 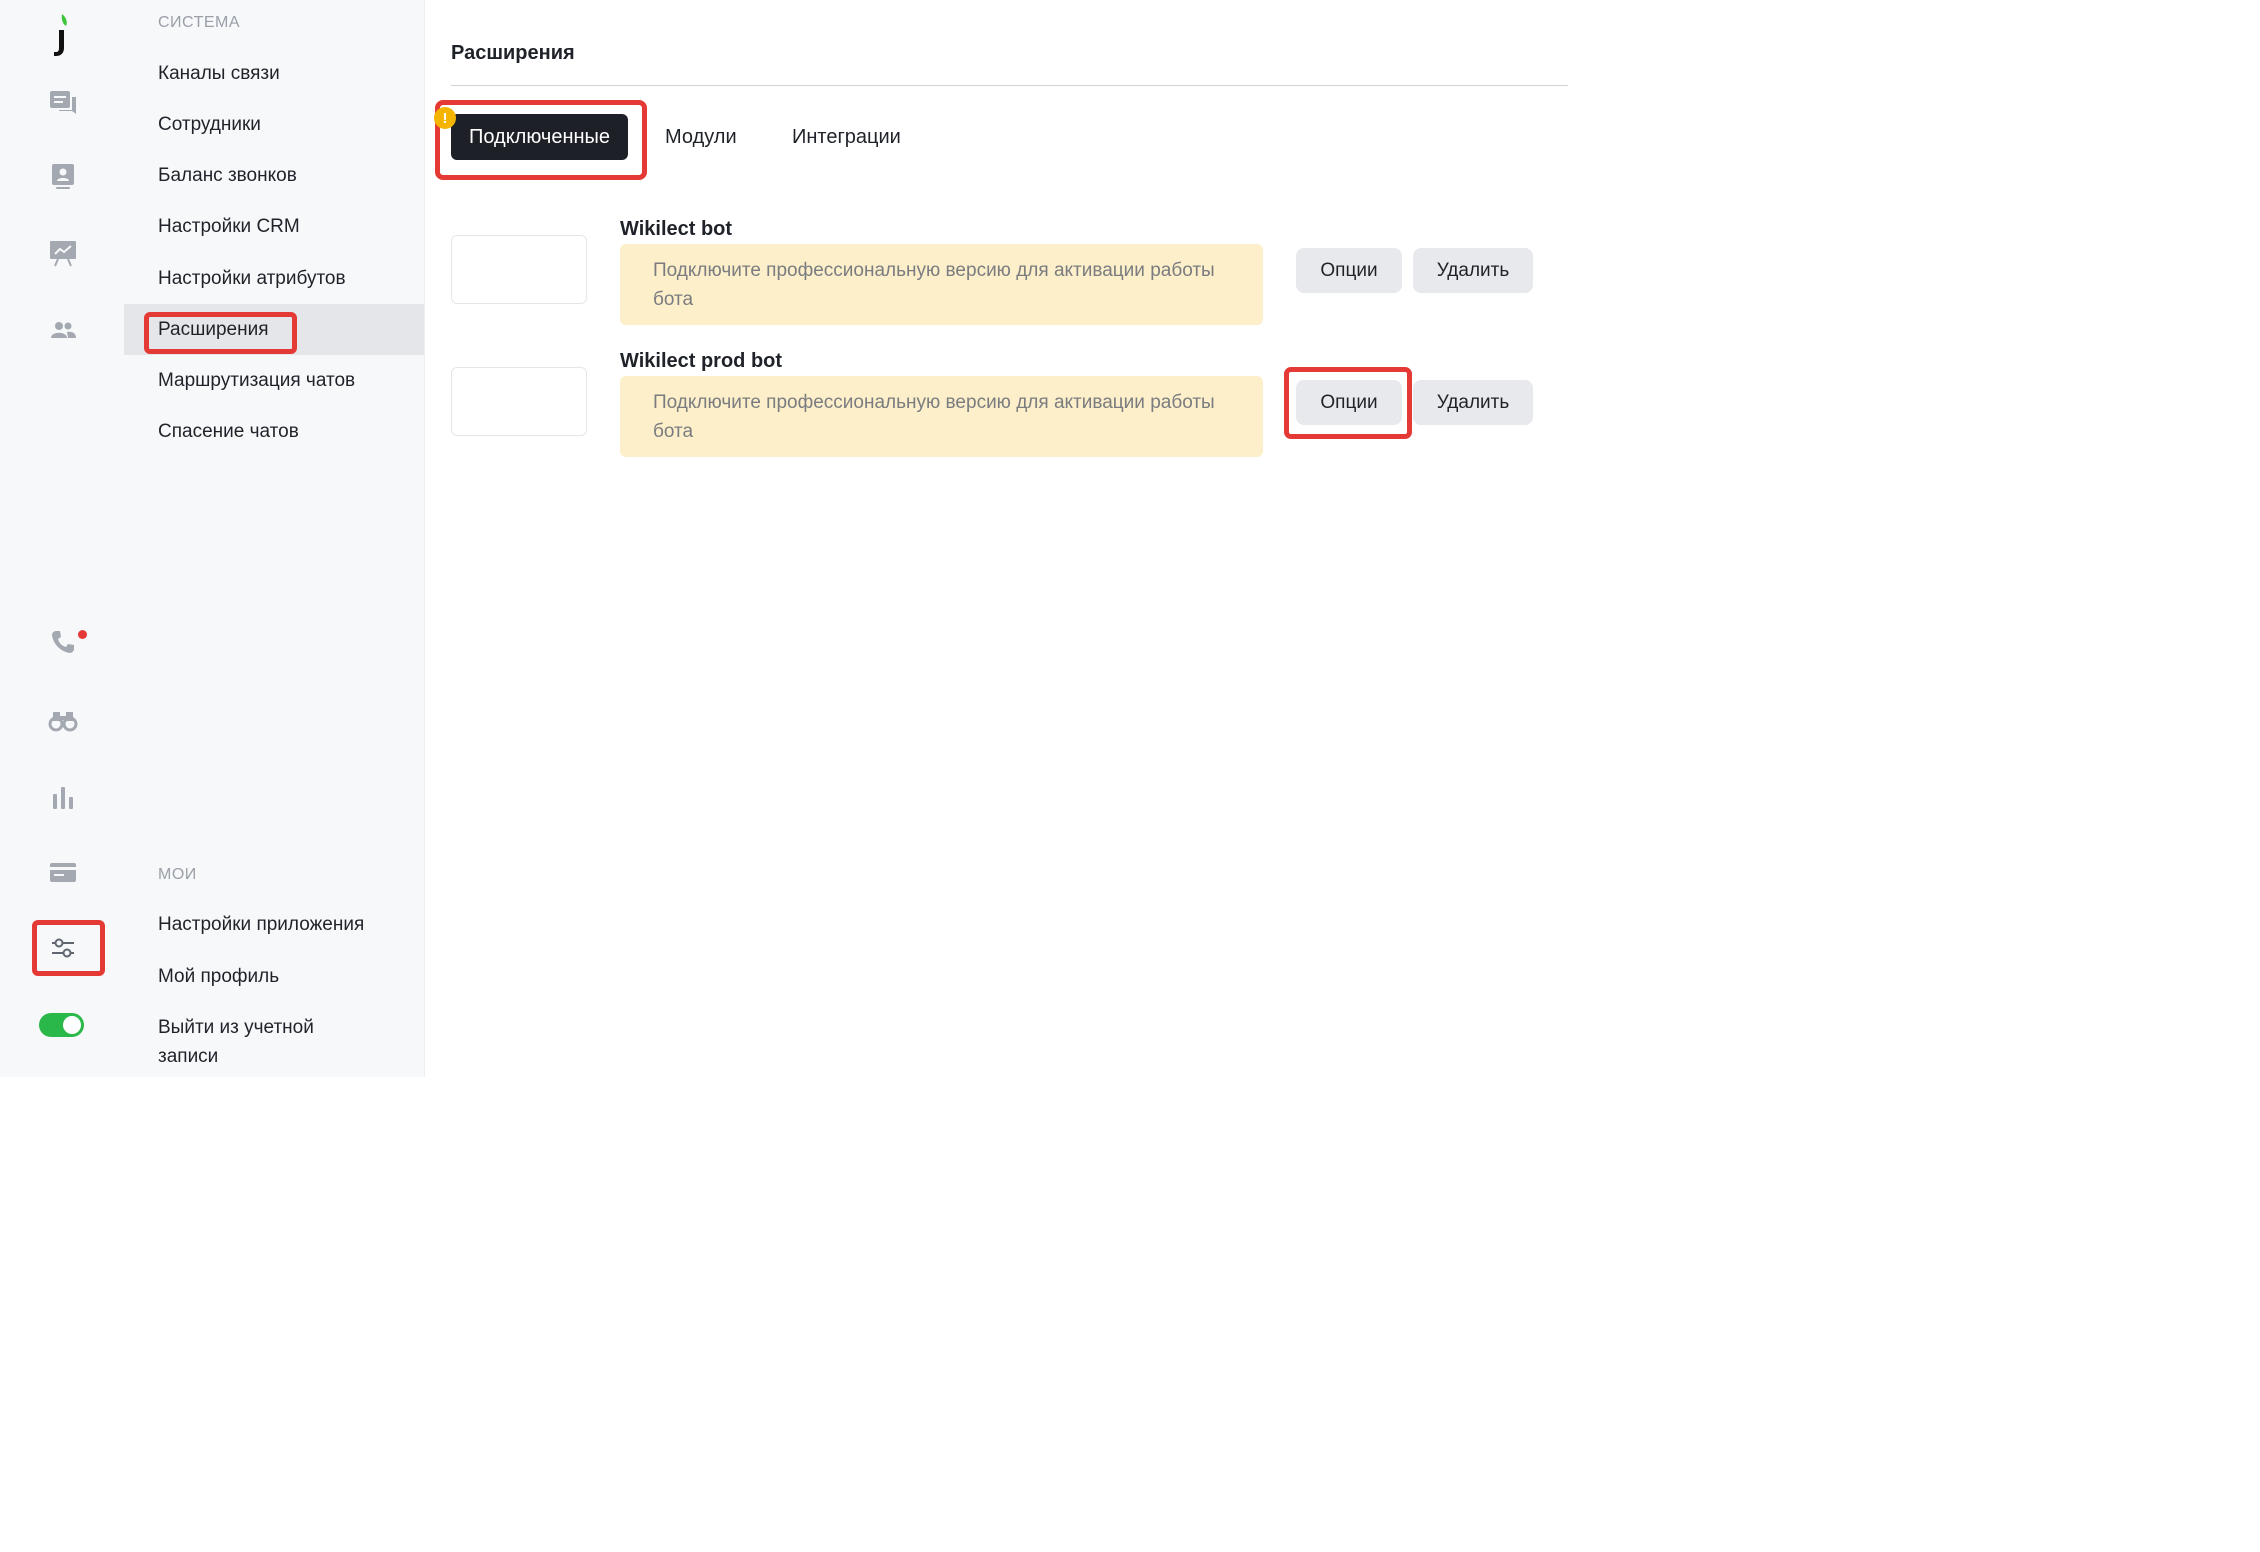 I want to click on logo-icon, so click(x=62, y=35).